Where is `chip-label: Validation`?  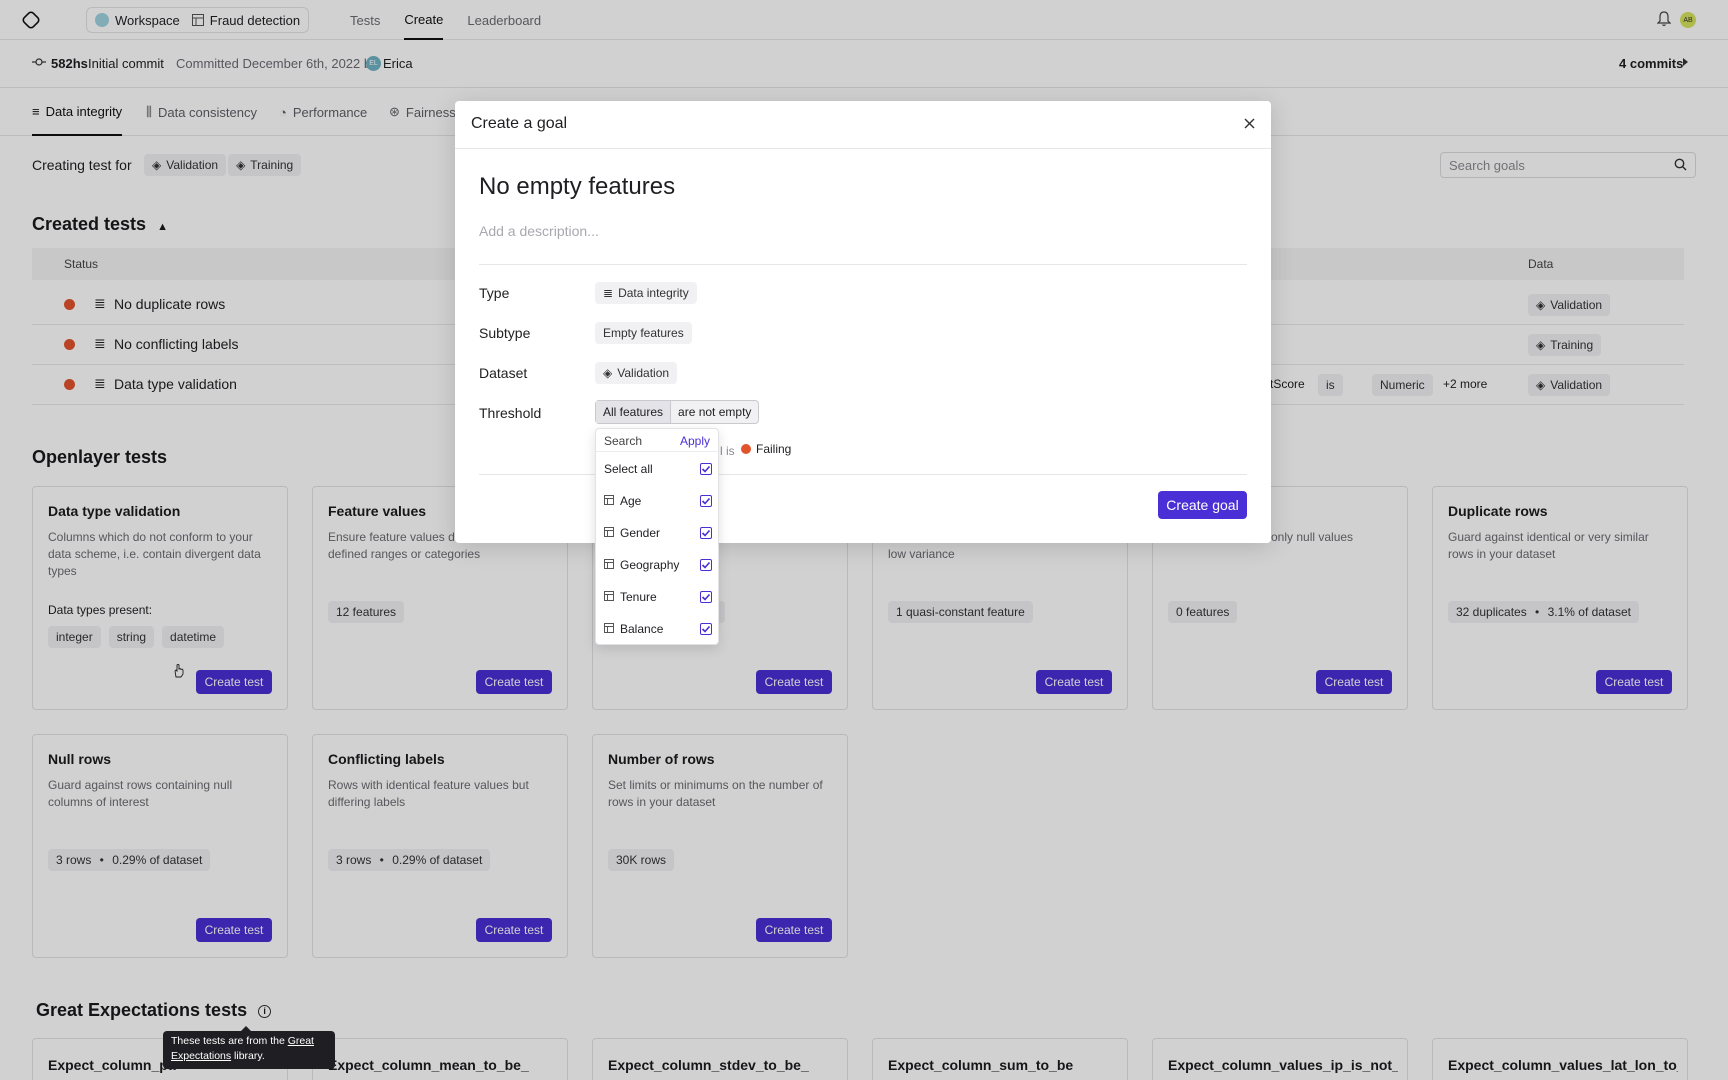 chip-label: Validation is located at coordinates (643, 373).